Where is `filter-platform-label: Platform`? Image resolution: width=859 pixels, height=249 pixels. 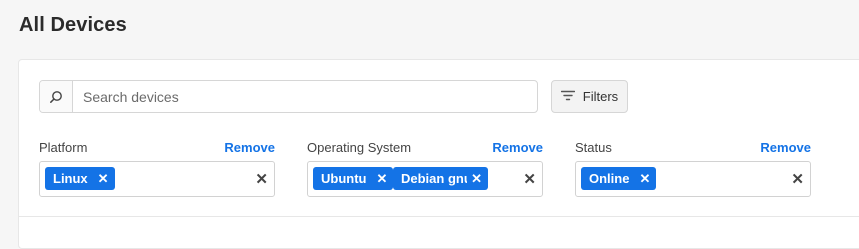 filter-platform-label: Platform is located at coordinates (63, 147).